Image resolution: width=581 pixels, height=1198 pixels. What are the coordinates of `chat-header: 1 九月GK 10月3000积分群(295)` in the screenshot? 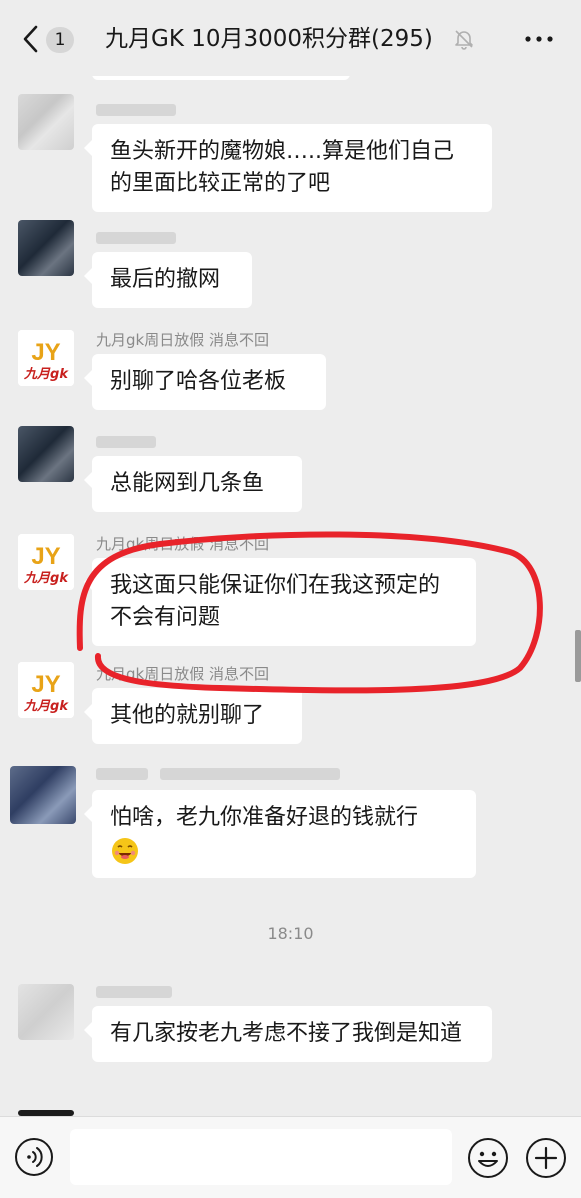 It's located at (290, 38).